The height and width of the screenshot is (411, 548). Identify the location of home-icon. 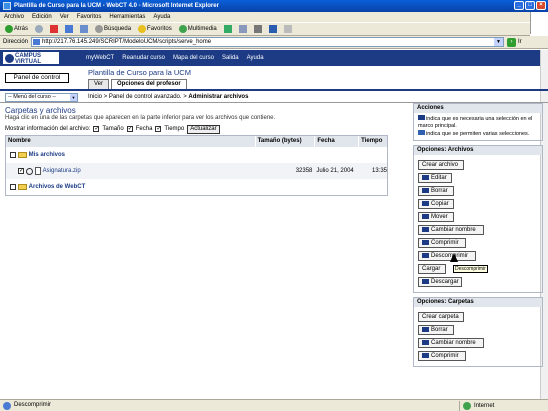
(84, 29).